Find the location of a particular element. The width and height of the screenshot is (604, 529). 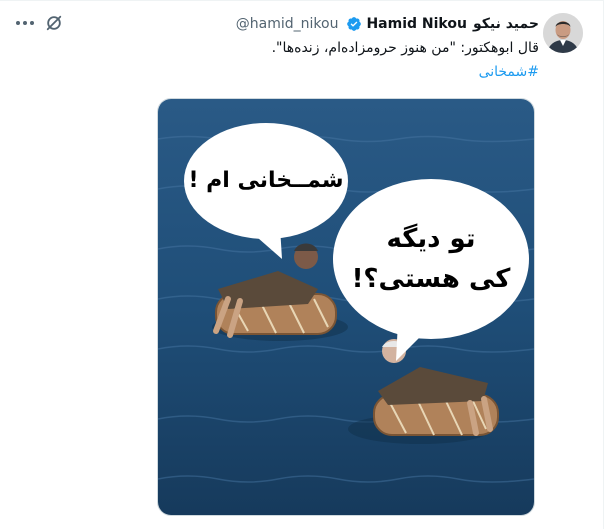

hashtag-link: #شمخانی is located at coordinates (509, 72).